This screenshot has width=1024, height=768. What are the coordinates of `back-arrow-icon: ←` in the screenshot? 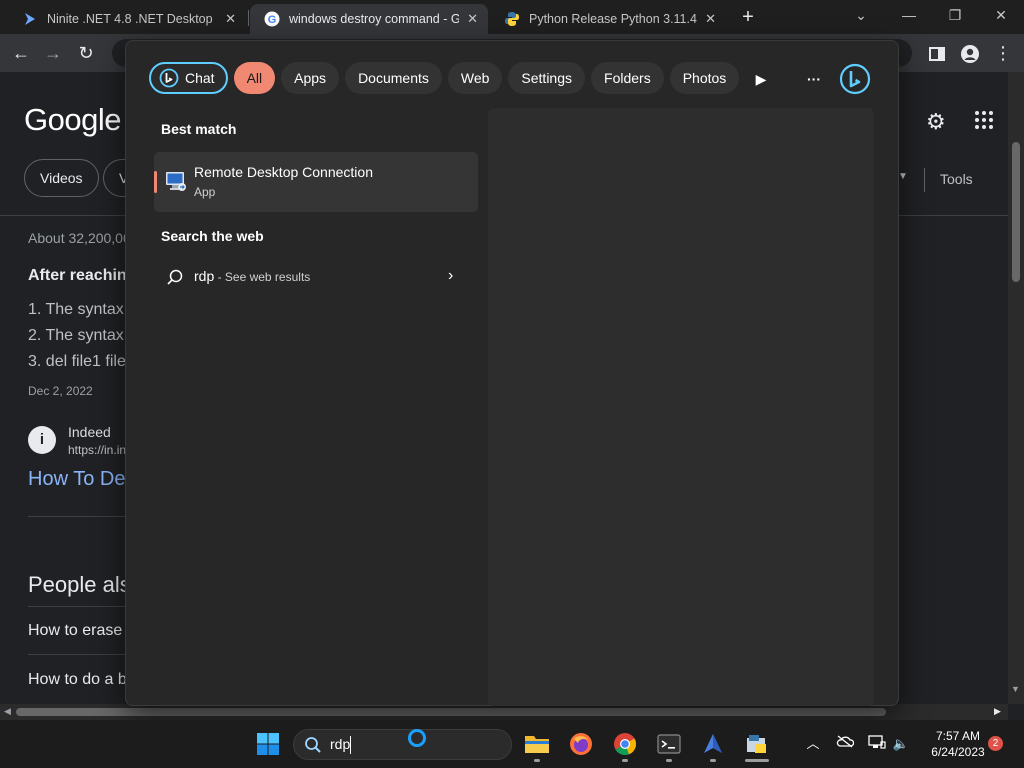 It's located at (21, 54).